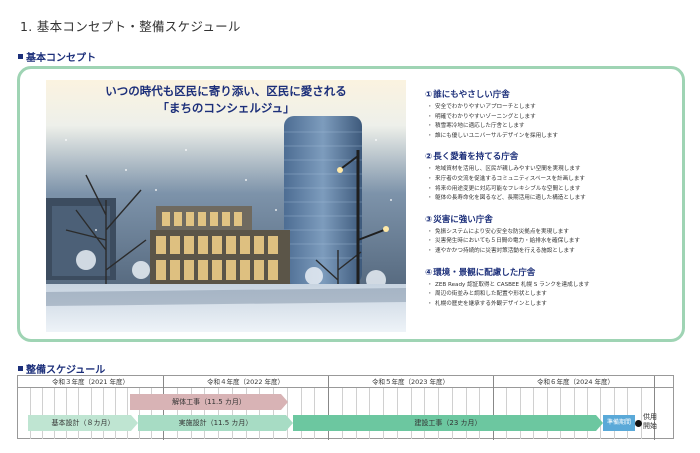 The height and width of the screenshot is (453, 700). What do you see at coordinates (83, 423) in the screenshot?
I see `basic-design-bar: 基本設計（８カ月）` at bounding box center [83, 423].